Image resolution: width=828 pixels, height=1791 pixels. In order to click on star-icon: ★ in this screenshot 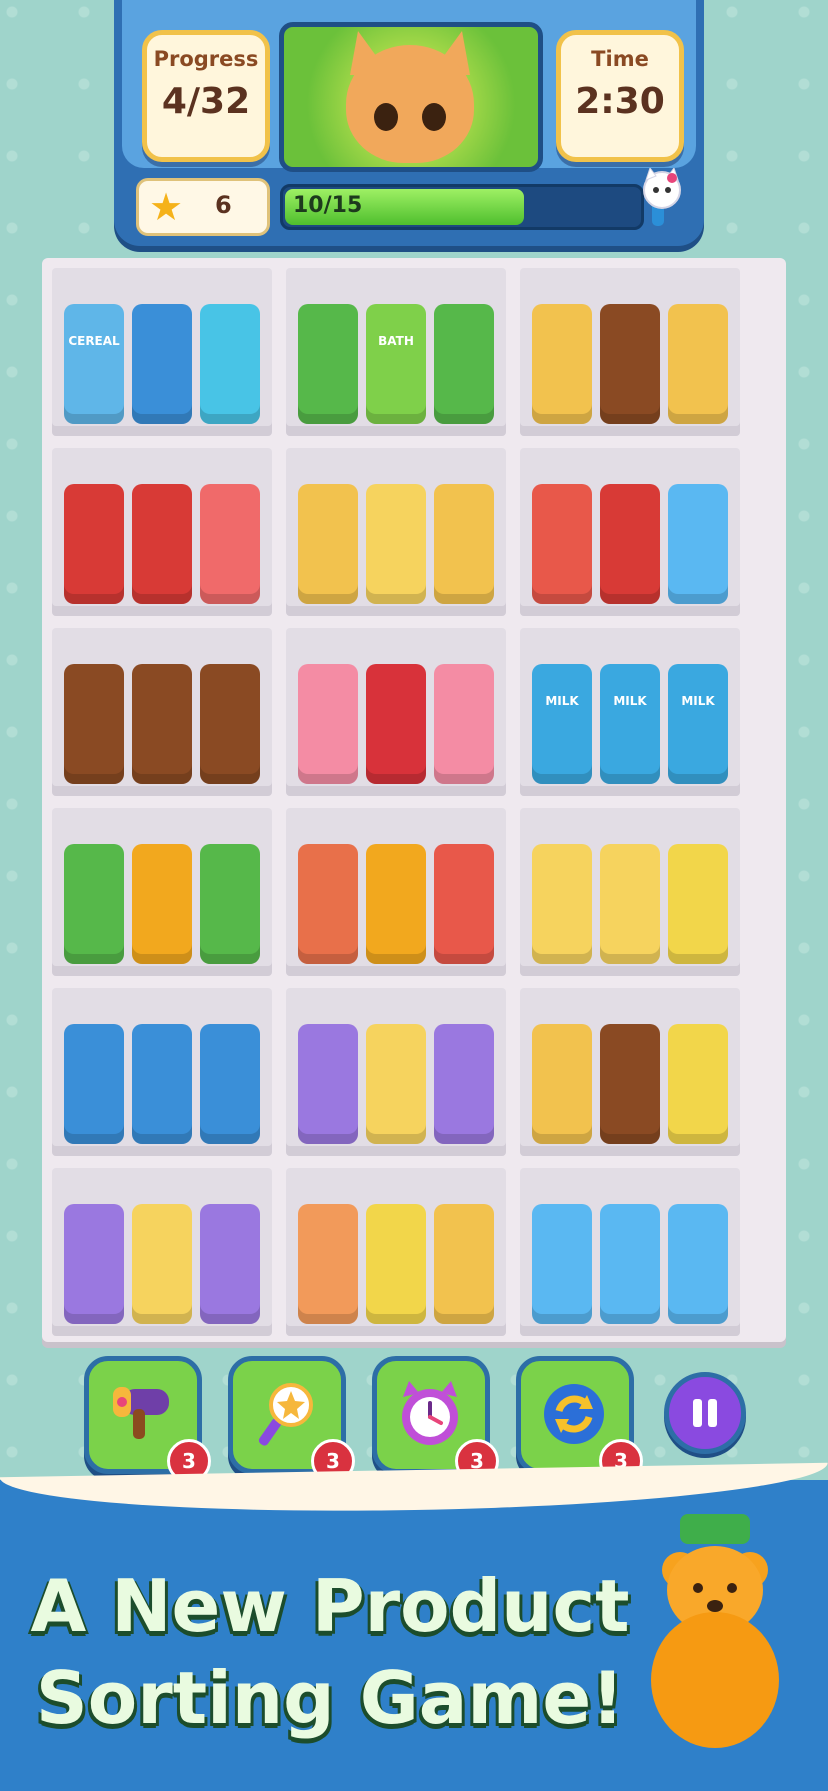, I will do `click(166, 207)`.